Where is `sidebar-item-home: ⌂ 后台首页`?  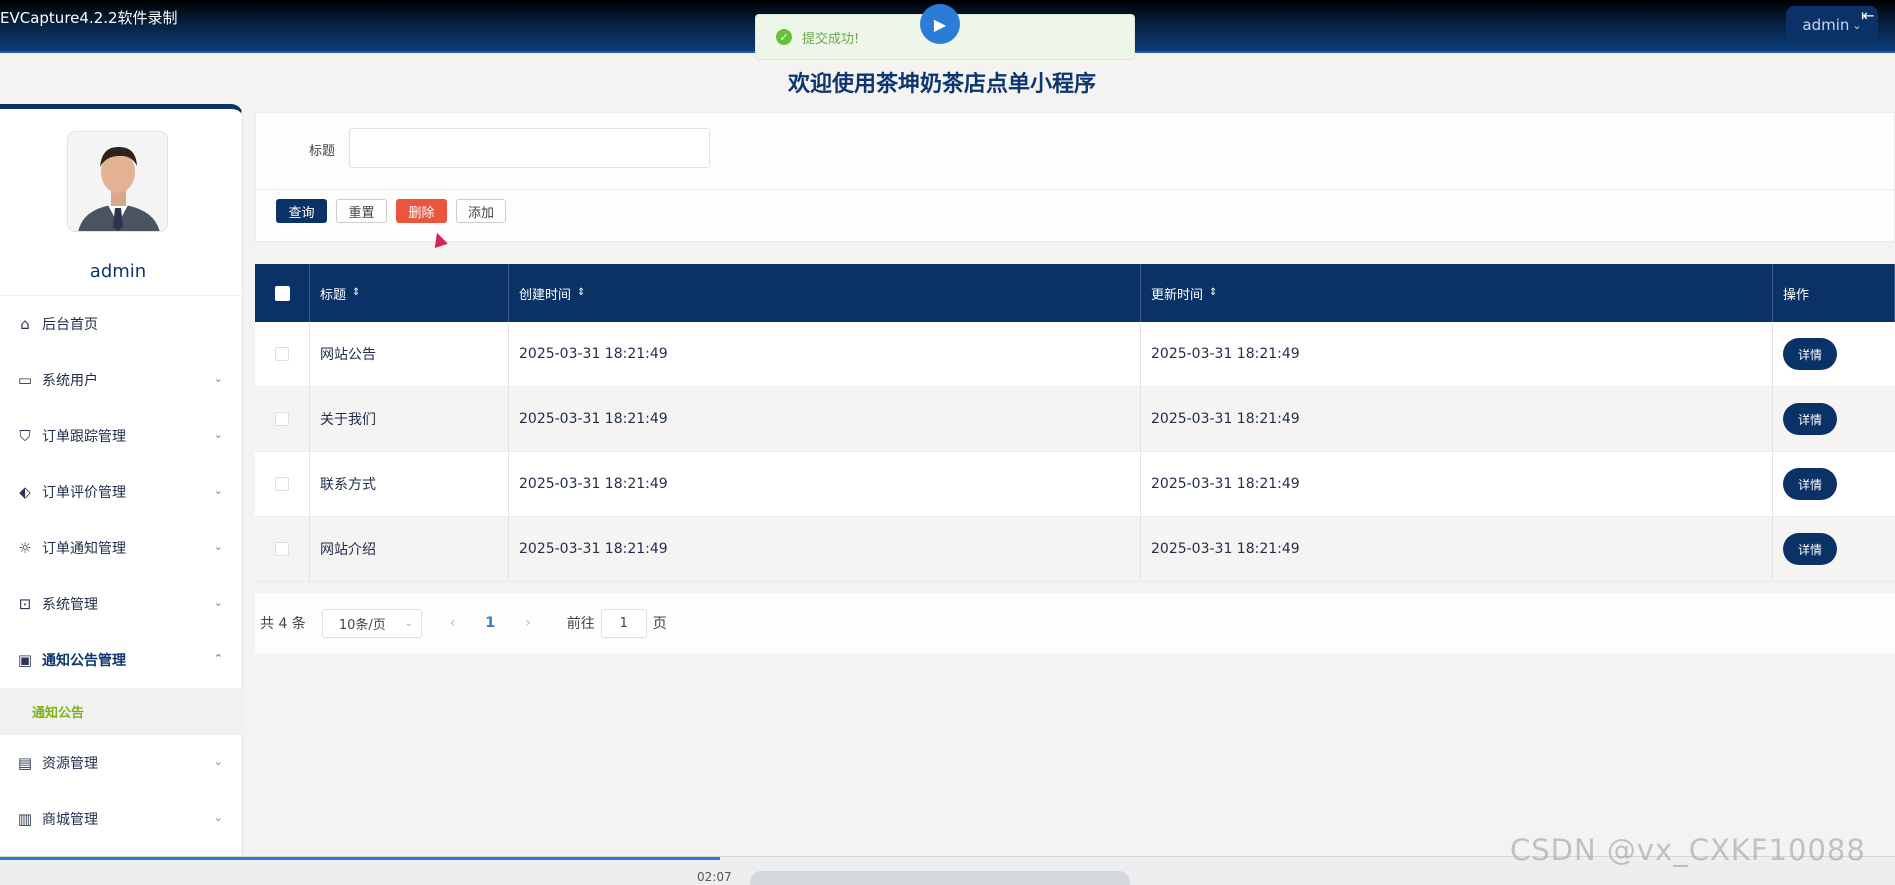 sidebar-item-home: ⌂ 后台首页 is located at coordinates (121, 324).